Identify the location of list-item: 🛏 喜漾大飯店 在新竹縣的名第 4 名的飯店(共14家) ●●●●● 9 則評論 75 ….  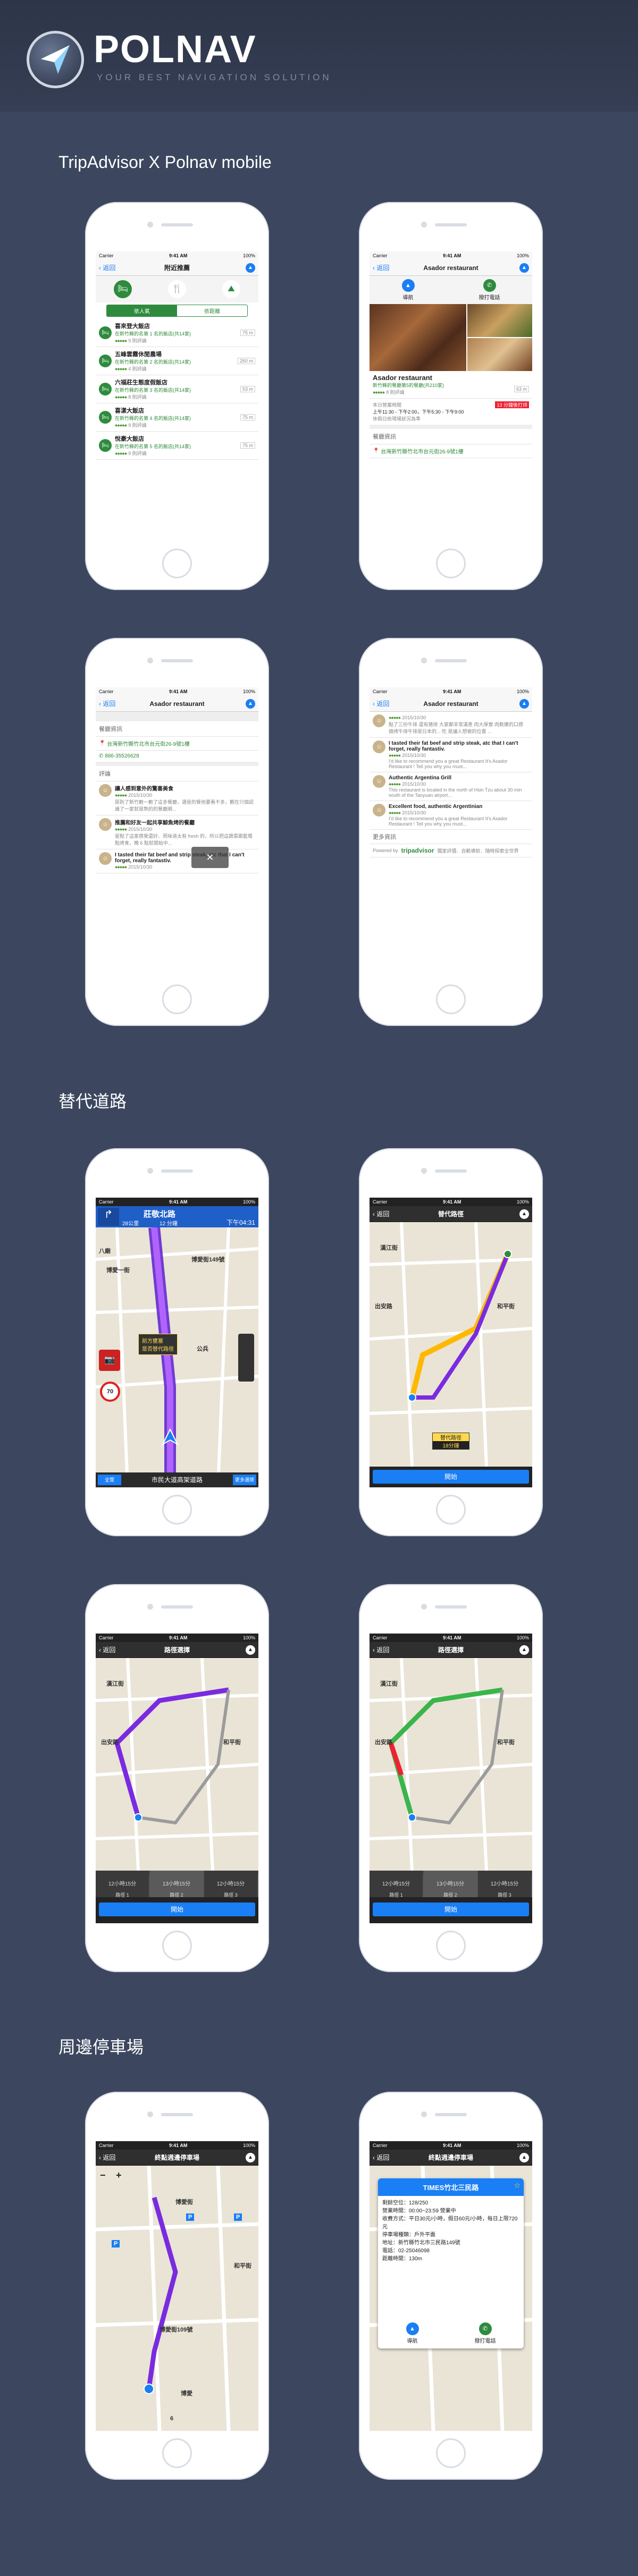
(177, 417).